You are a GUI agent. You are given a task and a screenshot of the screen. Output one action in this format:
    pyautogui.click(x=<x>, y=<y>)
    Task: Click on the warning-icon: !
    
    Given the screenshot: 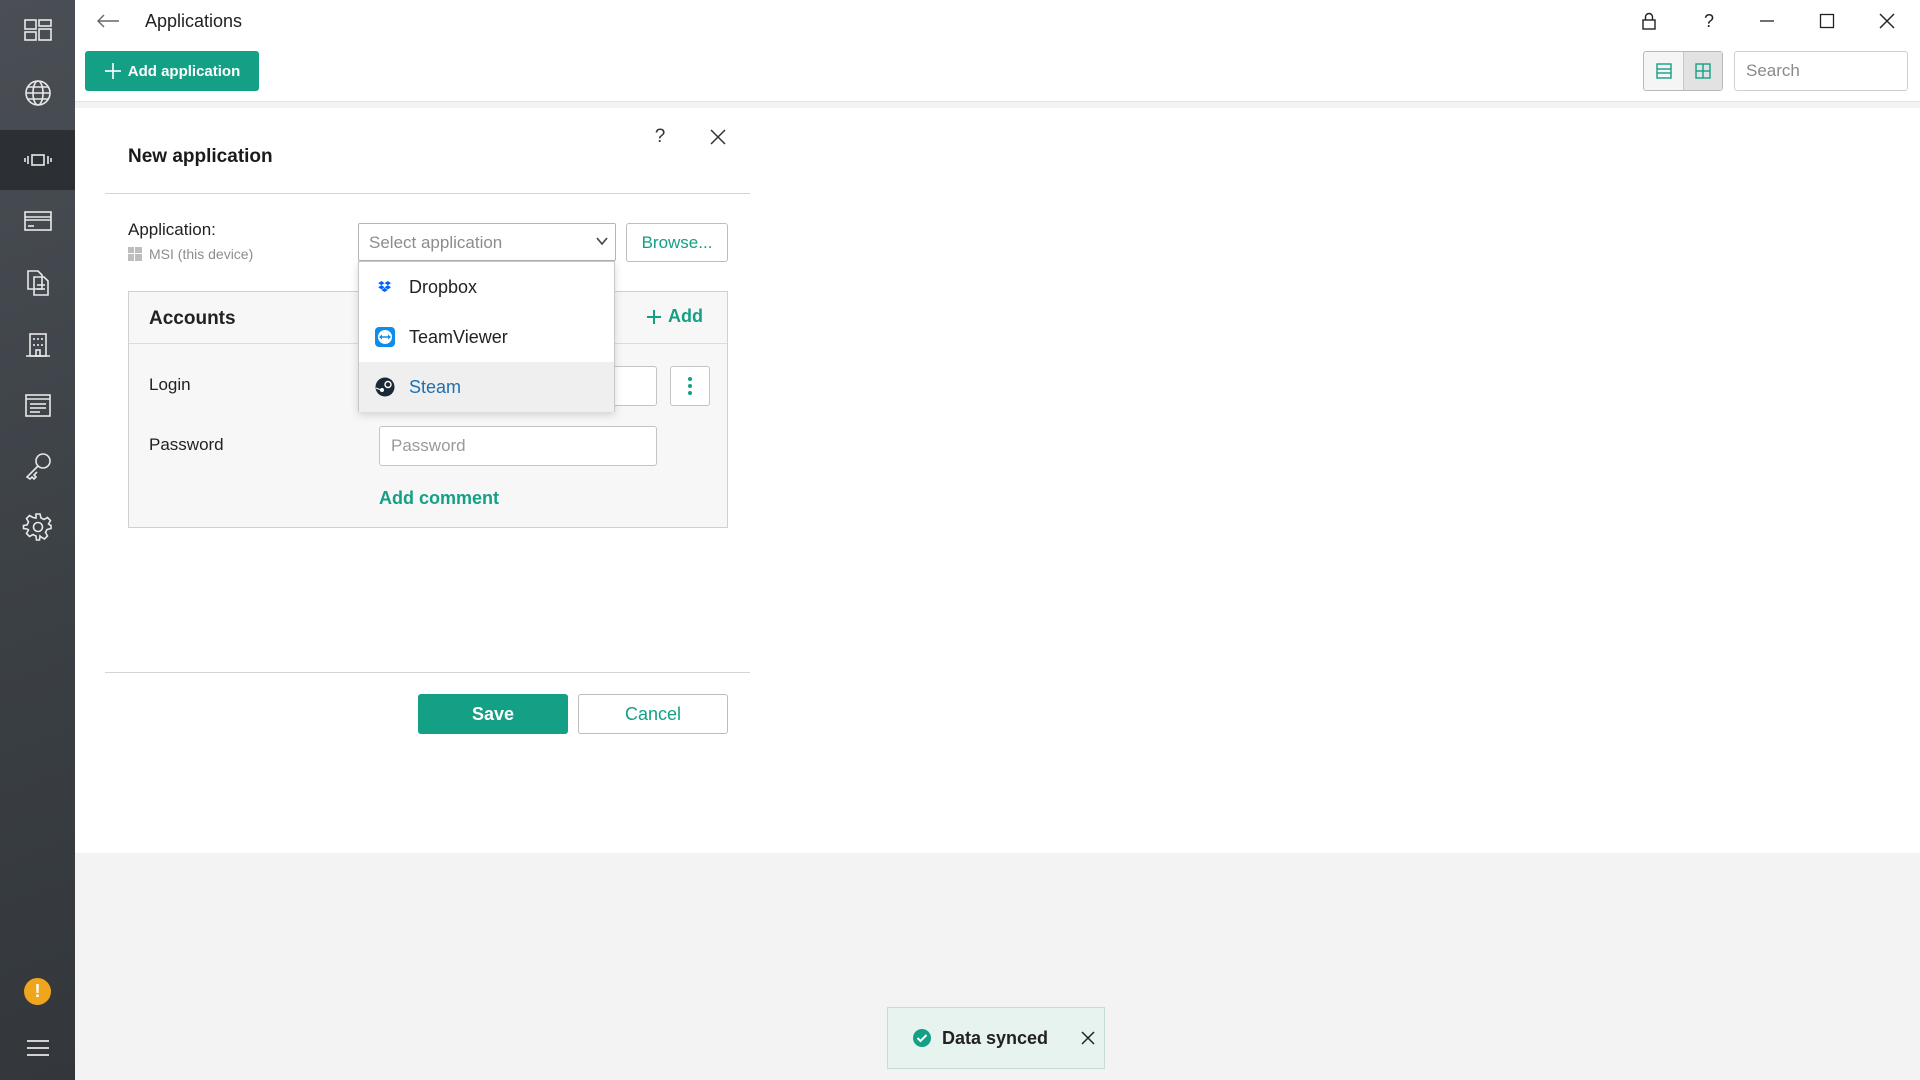 What is the action you would take?
    pyautogui.click(x=37, y=991)
    